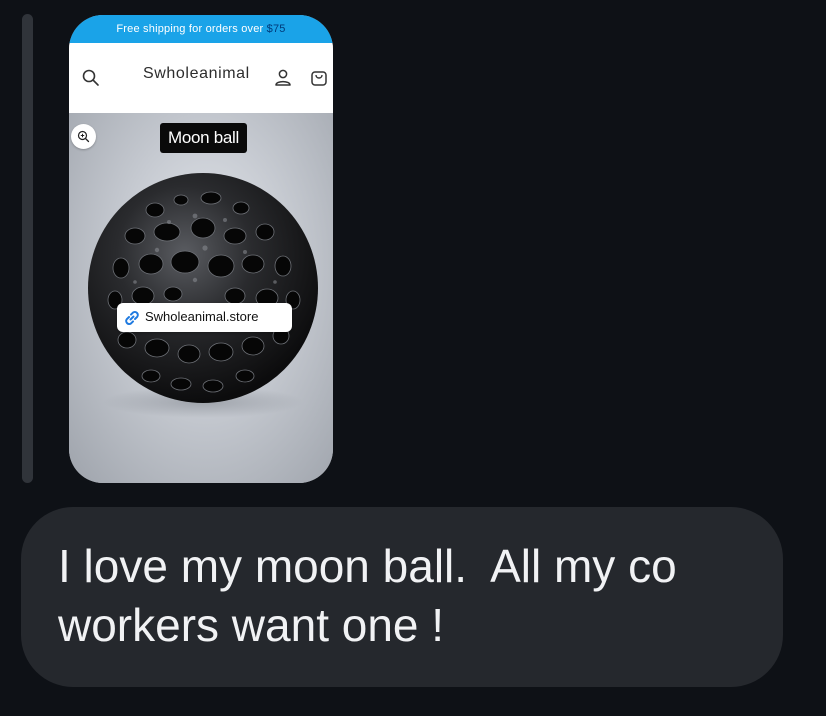 The height and width of the screenshot is (716, 826). Describe the element at coordinates (27, 248) in the screenshot. I see `reply-thread-rail` at that location.